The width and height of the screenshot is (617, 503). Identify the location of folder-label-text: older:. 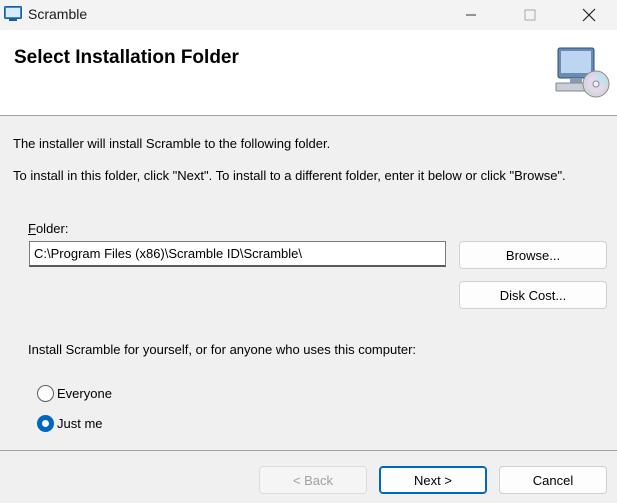
(52, 228).